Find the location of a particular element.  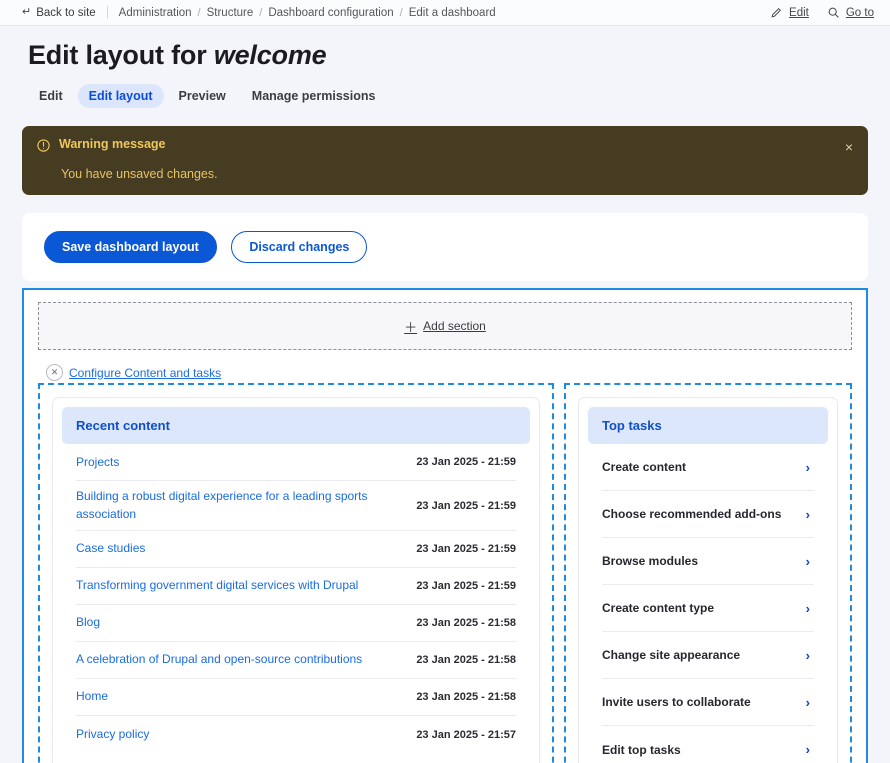

table-row: Projects 23 Jan 2025 - 21:59 is located at coordinates (296, 463).